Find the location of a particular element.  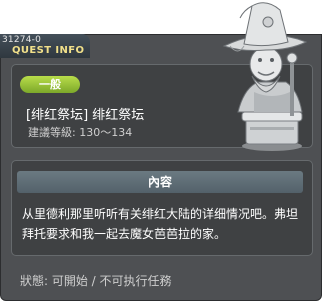

window-title: QUEST INFO is located at coordinates (48, 50).